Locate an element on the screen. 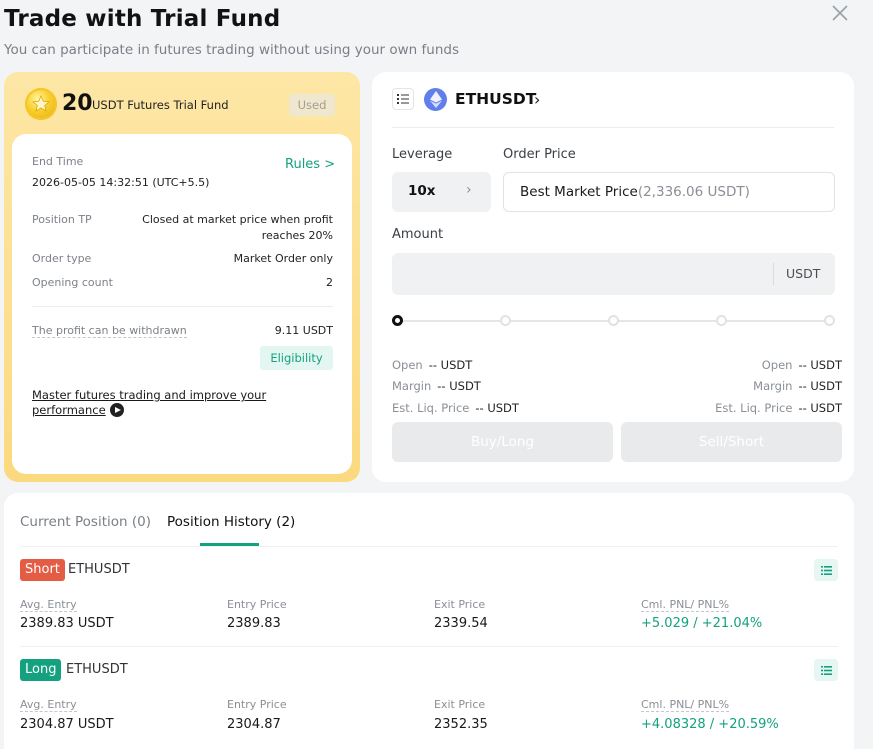  pnl-value: +4.08328 / +20.59% is located at coordinates (710, 724).